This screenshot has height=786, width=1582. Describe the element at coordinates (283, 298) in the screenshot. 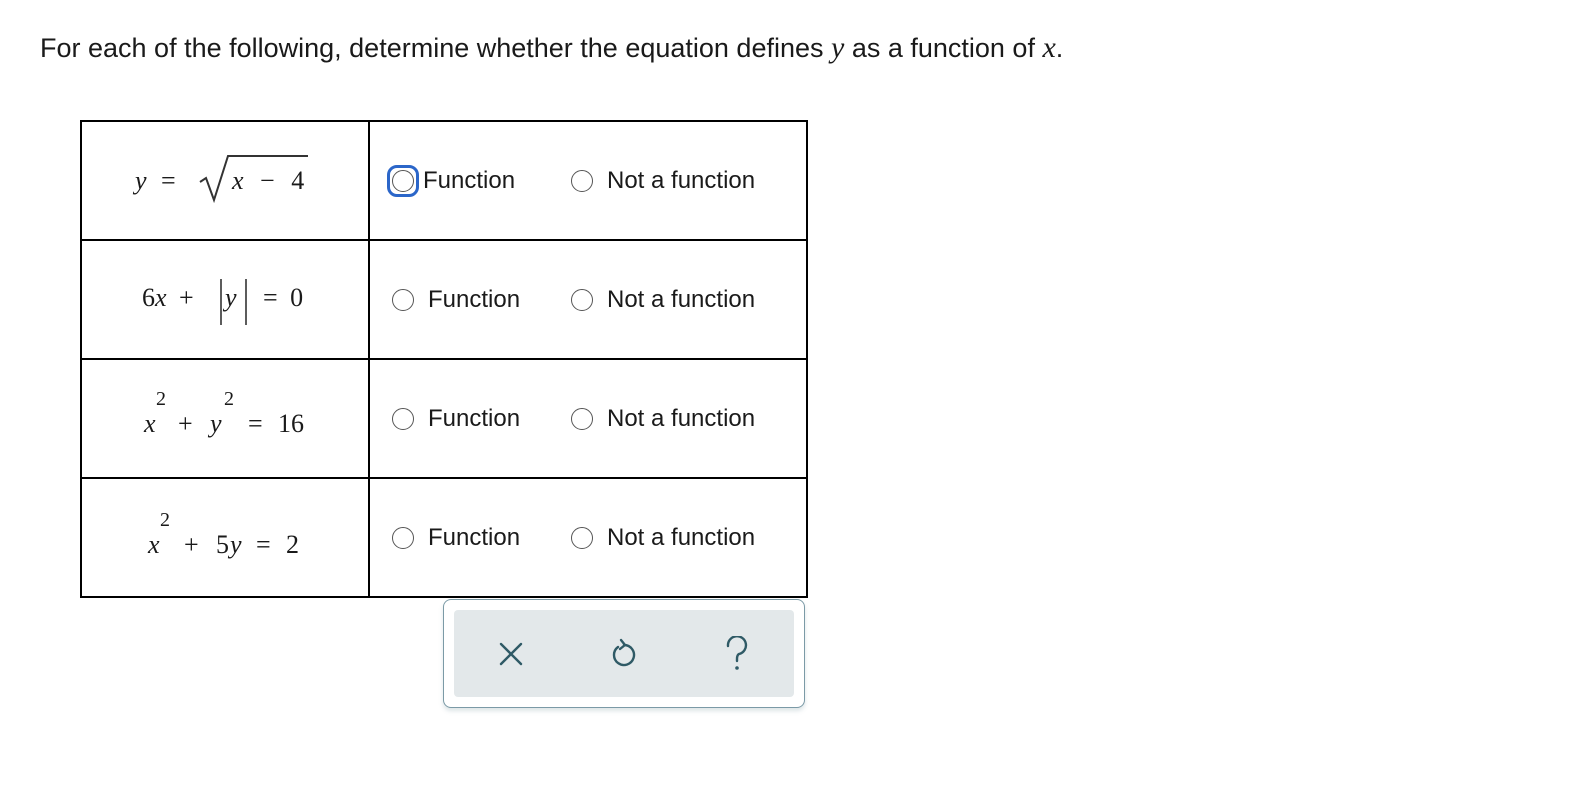

I see `equation-2-rhs: = 0` at that location.